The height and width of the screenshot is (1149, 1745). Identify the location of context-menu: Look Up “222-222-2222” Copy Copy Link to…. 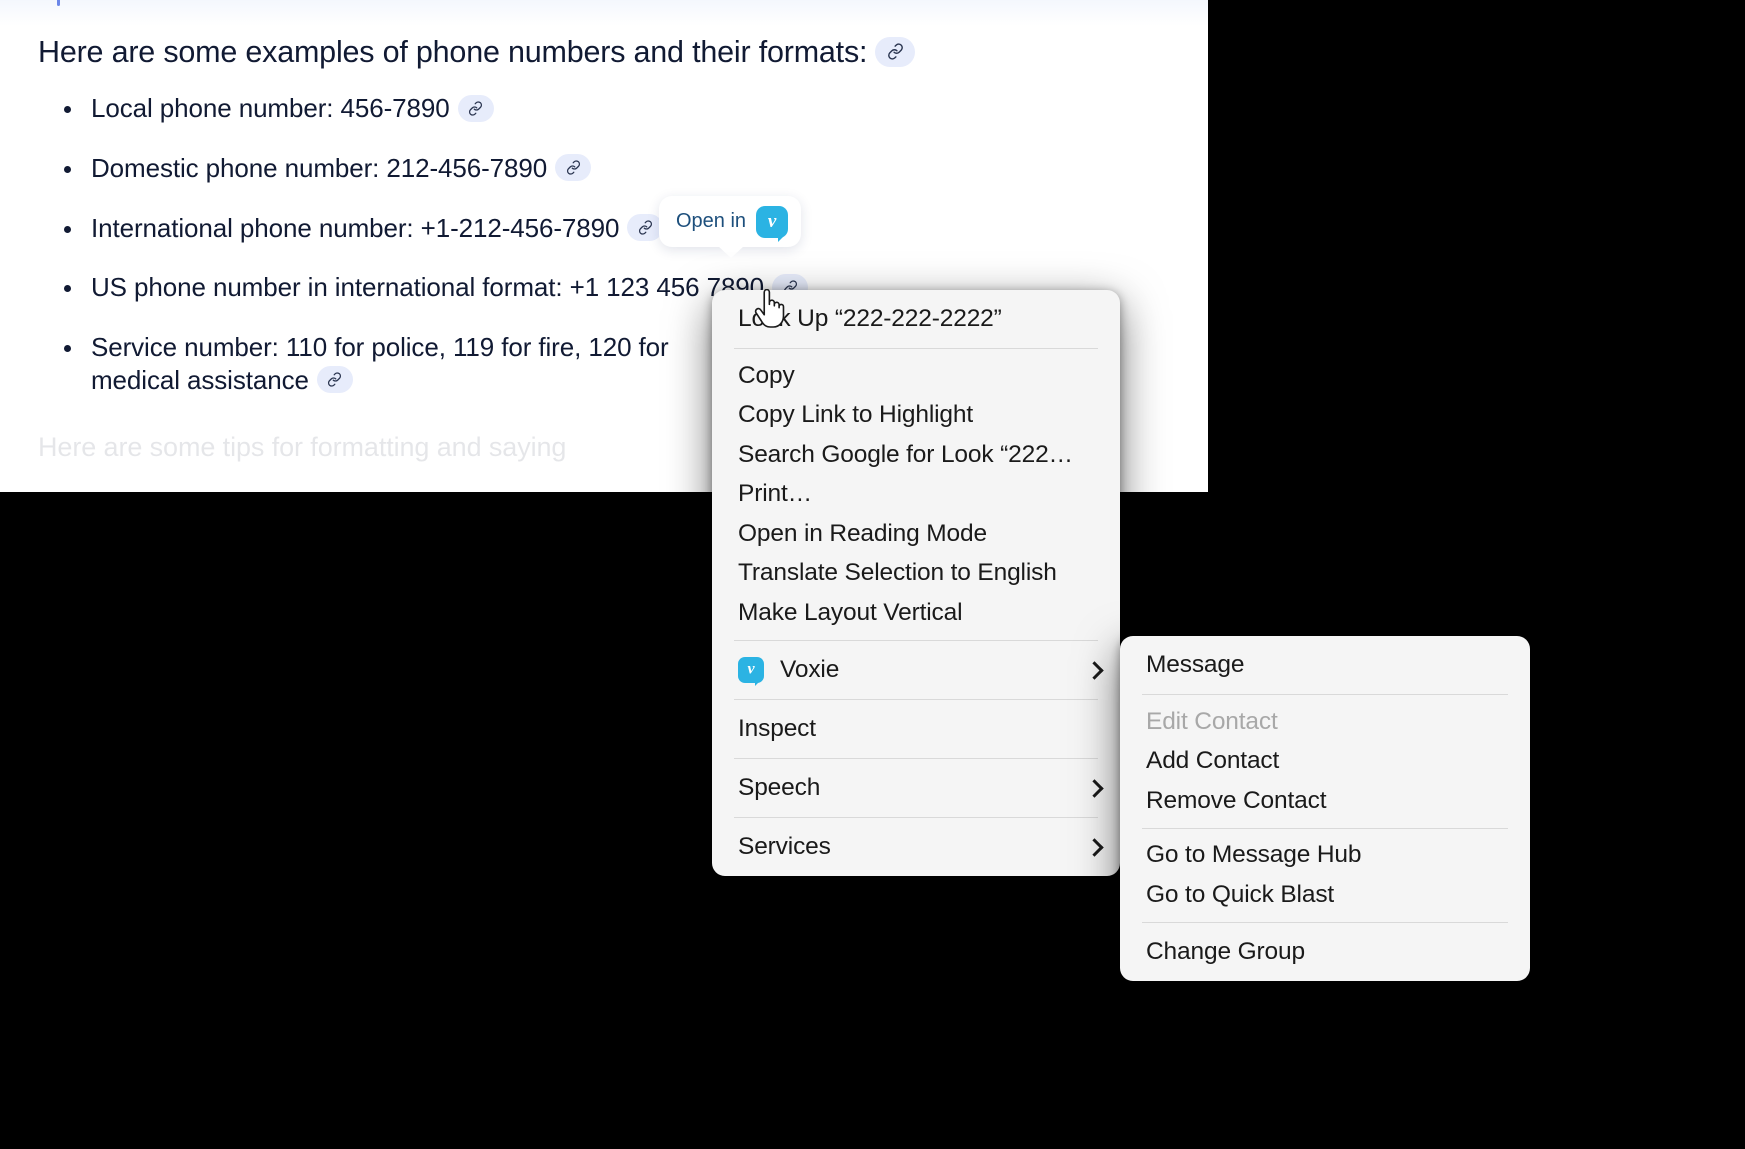
(916, 583).